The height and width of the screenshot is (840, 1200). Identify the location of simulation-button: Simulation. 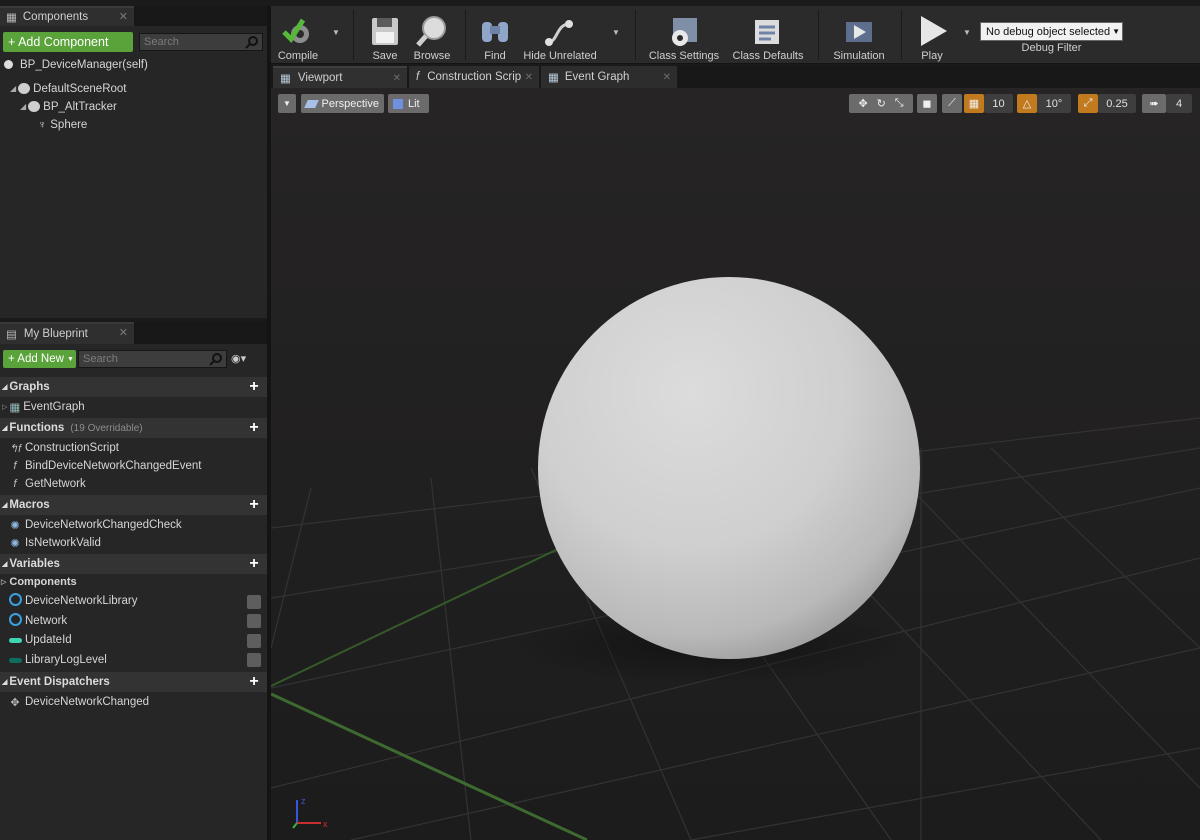
(859, 35).